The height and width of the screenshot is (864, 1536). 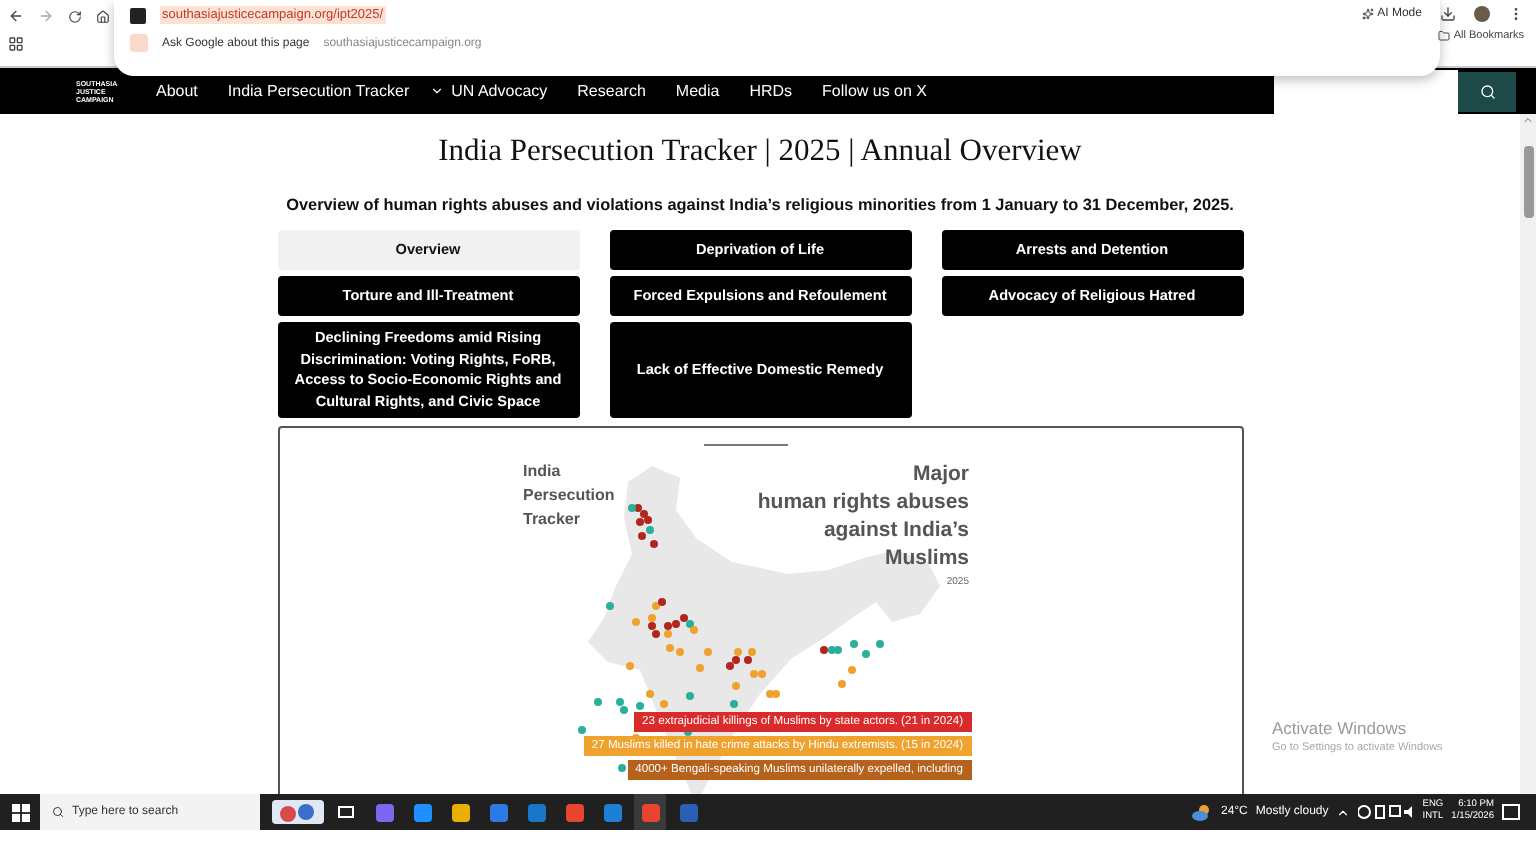 What do you see at coordinates (1482, 14) in the screenshot?
I see `avatar-icon` at bounding box center [1482, 14].